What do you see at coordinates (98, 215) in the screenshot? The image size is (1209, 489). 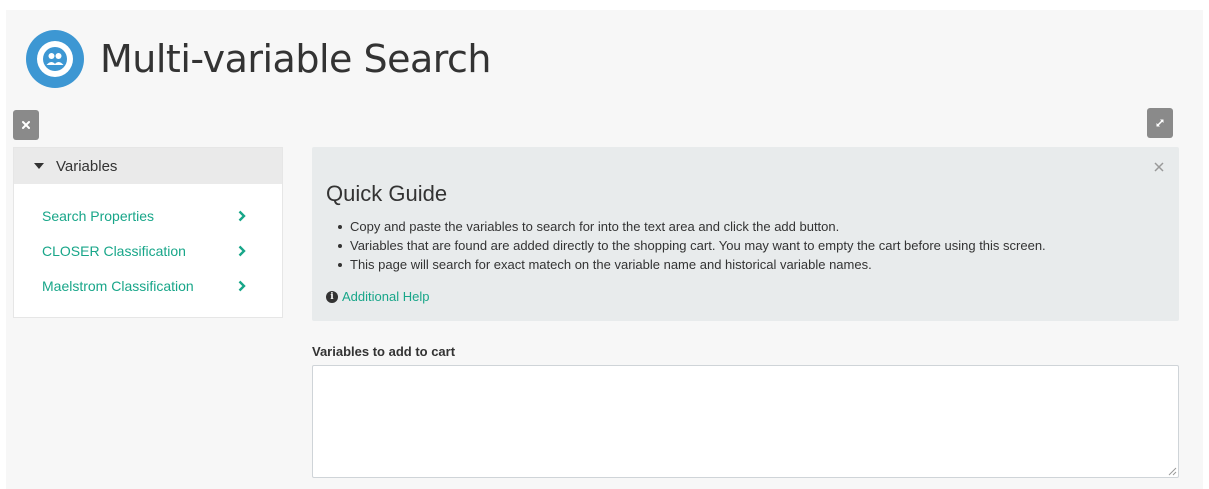 I see `sidebar-item-label: Search Properties` at bounding box center [98, 215].